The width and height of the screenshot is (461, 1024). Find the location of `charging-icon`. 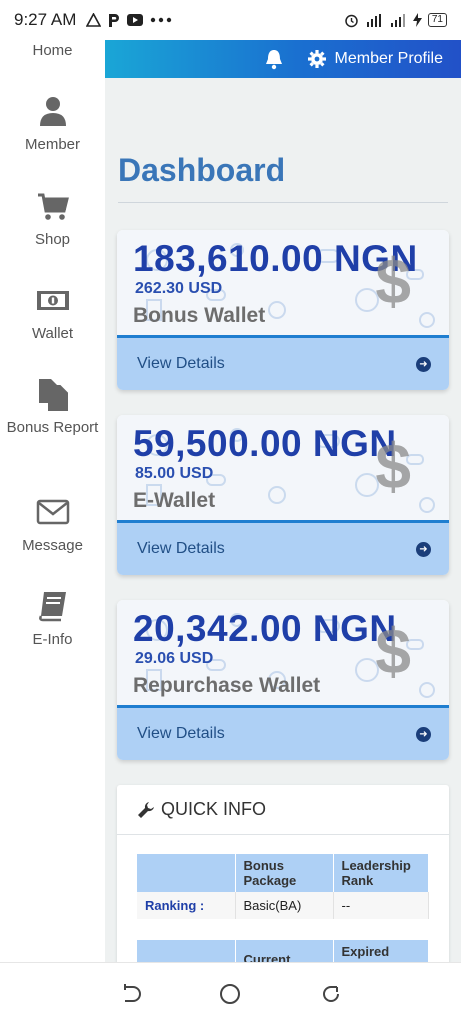

charging-icon is located at coordinates (417, 20).